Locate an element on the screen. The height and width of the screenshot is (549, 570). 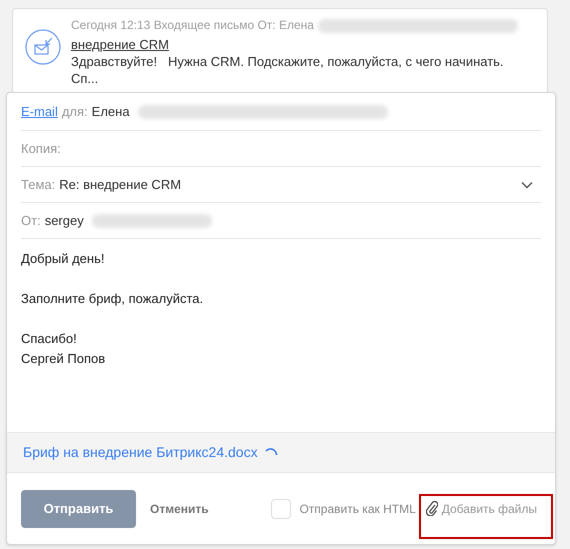
subject-link: внедрение CRM is located at coordinates (120, 44).